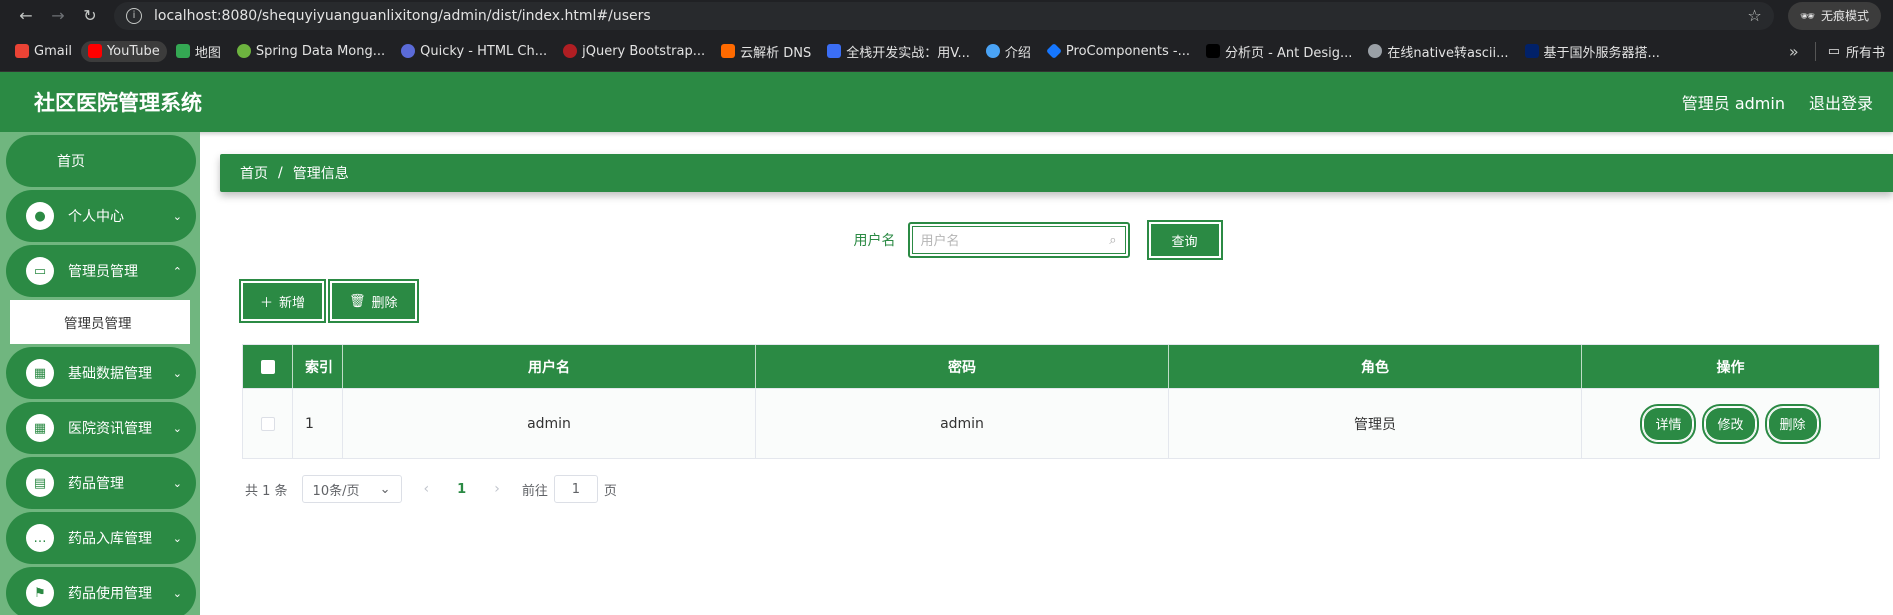  What do you see at coordinates (373, 301) in the screenshot?
I see `delete-button: 🗑 删除` at bounding box center [373, 301].